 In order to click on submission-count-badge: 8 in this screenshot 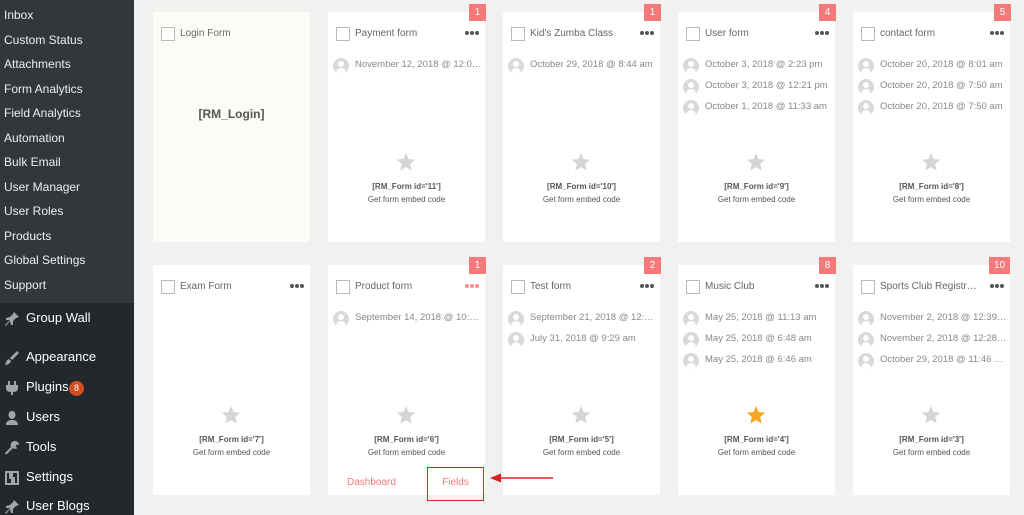, I will do `click(827, 265)`.